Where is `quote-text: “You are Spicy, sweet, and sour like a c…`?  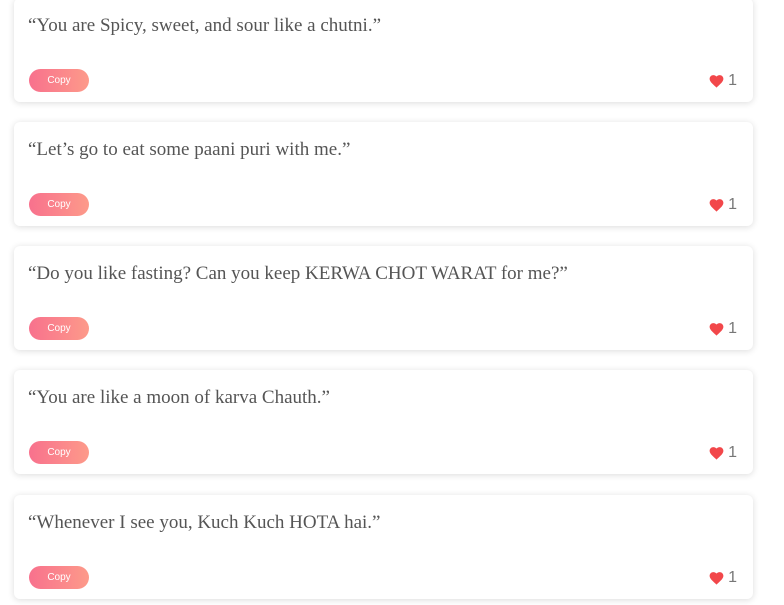 quote-text: “You are Spicy, sweet, and sour like a c… is located at coordinates (205, 25).